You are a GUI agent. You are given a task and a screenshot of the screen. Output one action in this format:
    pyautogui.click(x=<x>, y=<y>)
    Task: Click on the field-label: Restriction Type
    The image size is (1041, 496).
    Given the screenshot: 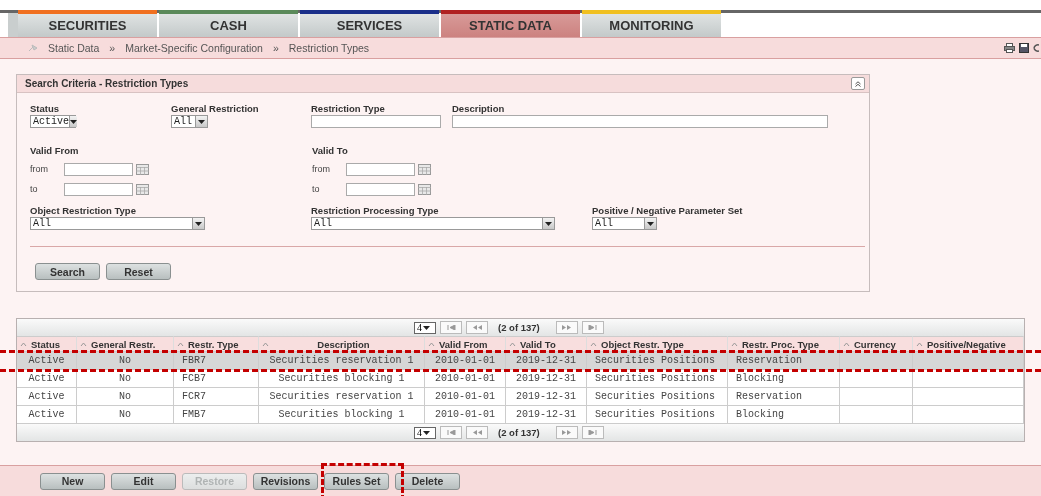 What is the action you would take?
    pyautogui.click(x=348, y=108)
    